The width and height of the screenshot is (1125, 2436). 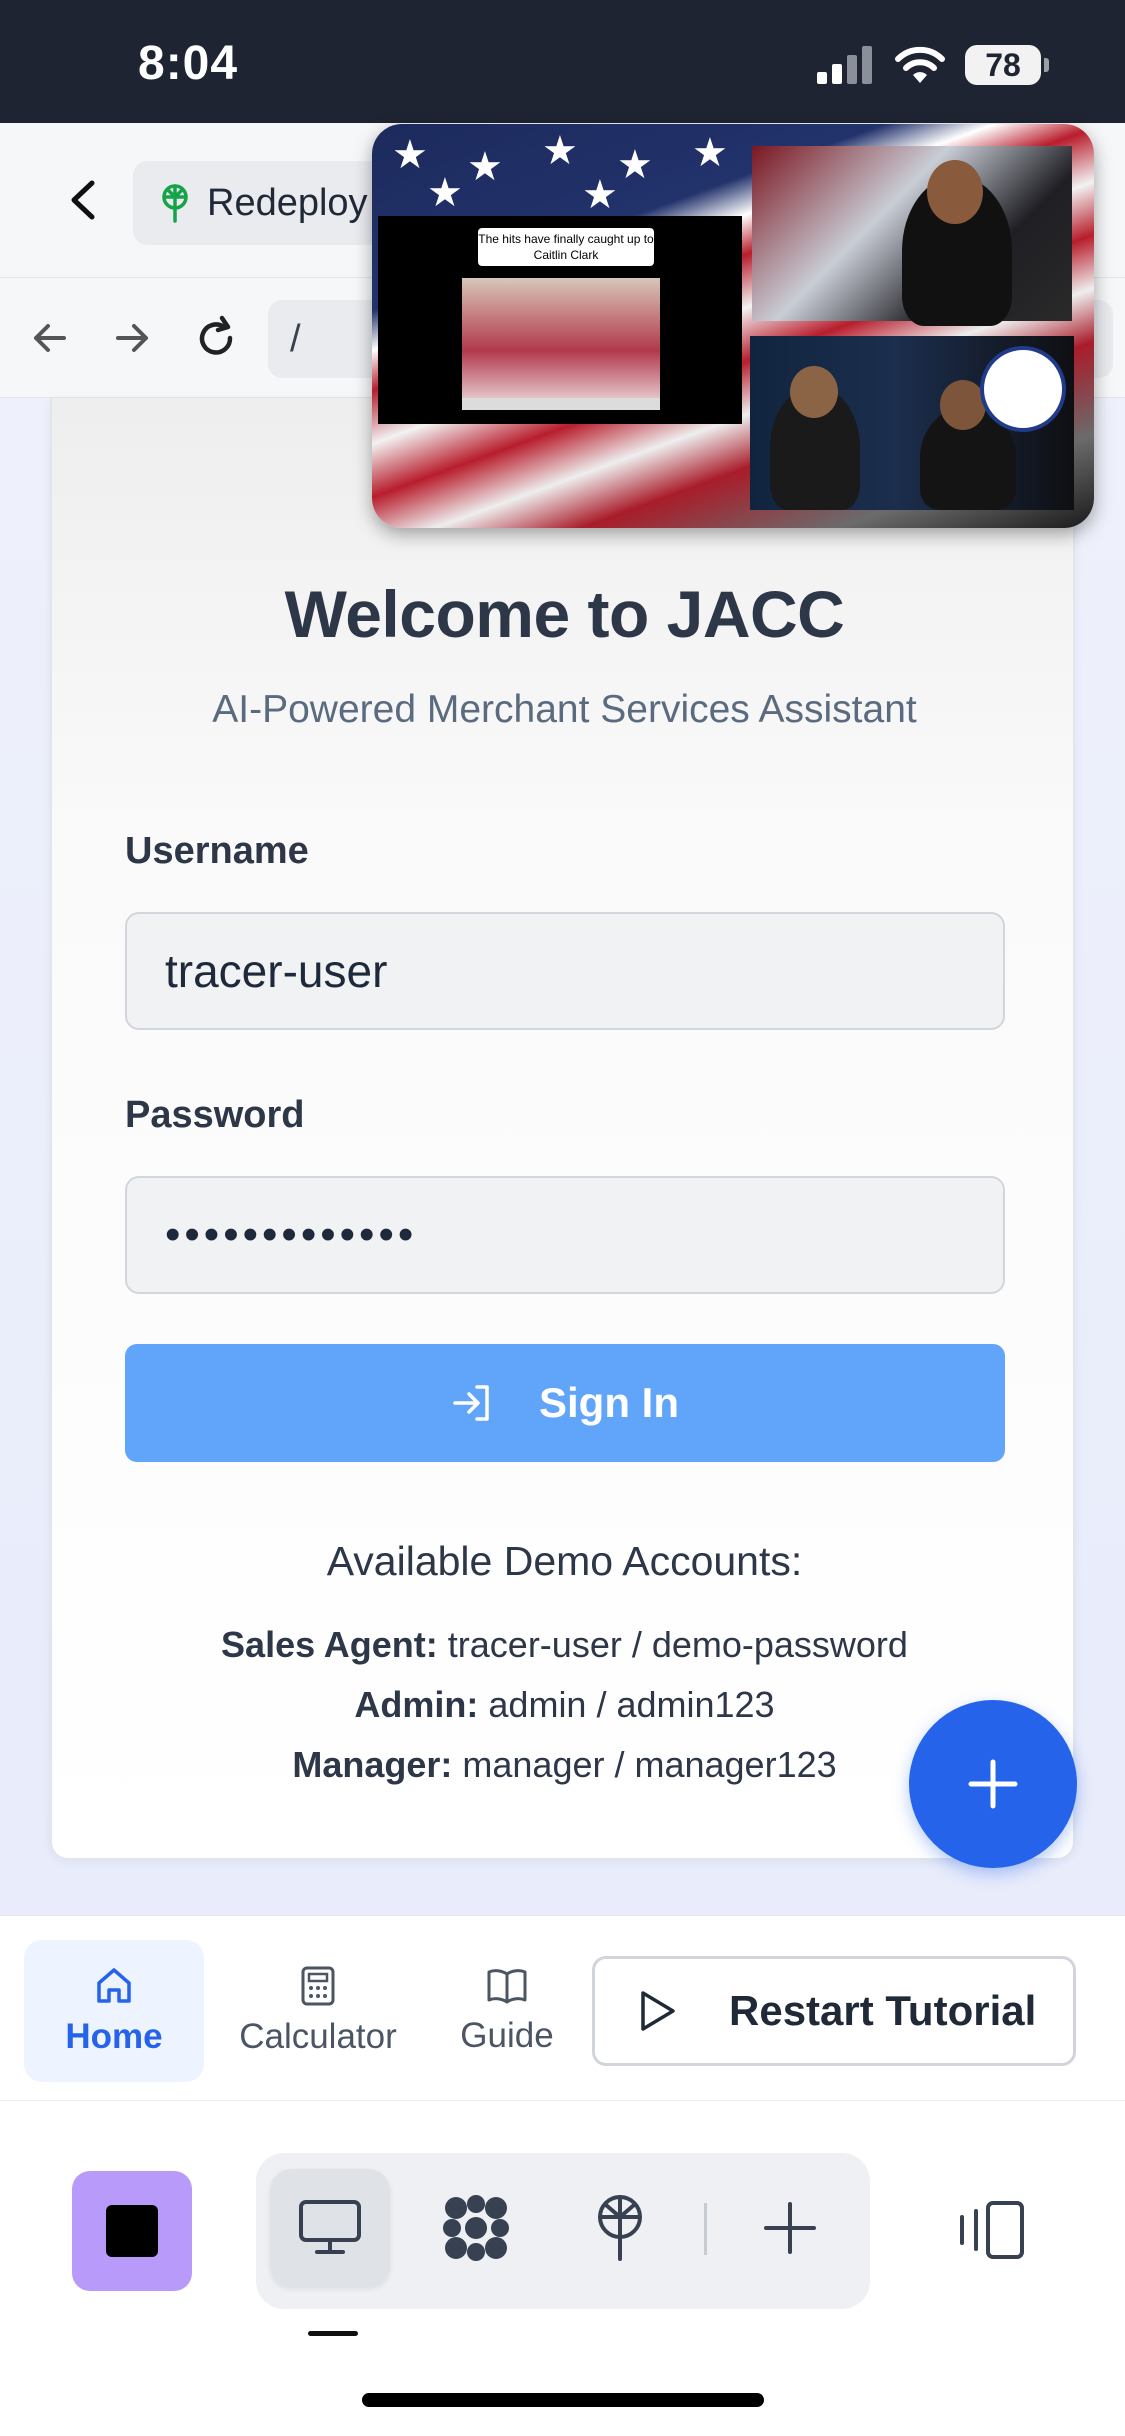 I want to click on book-icon, so click(x=507, y=1986).